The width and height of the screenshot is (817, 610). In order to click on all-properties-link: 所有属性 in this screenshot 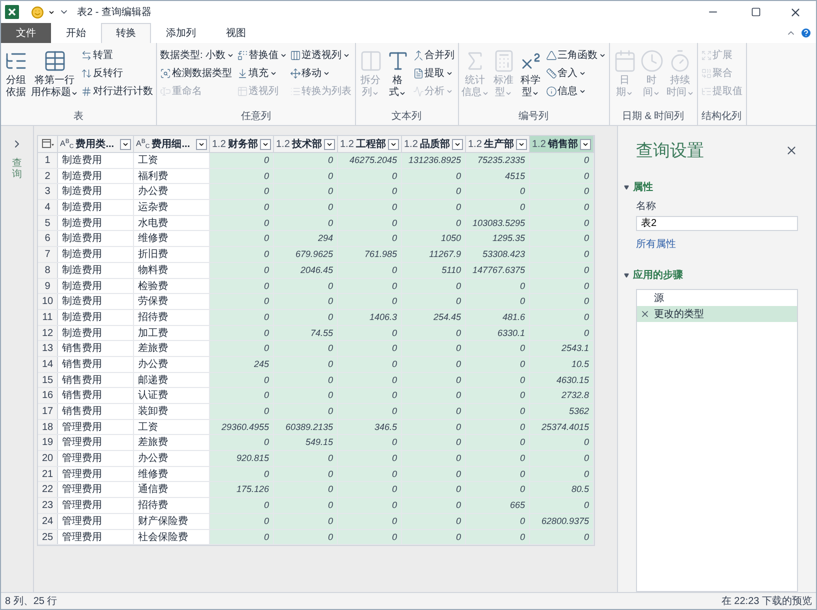, I will do `click(717, 244)`.